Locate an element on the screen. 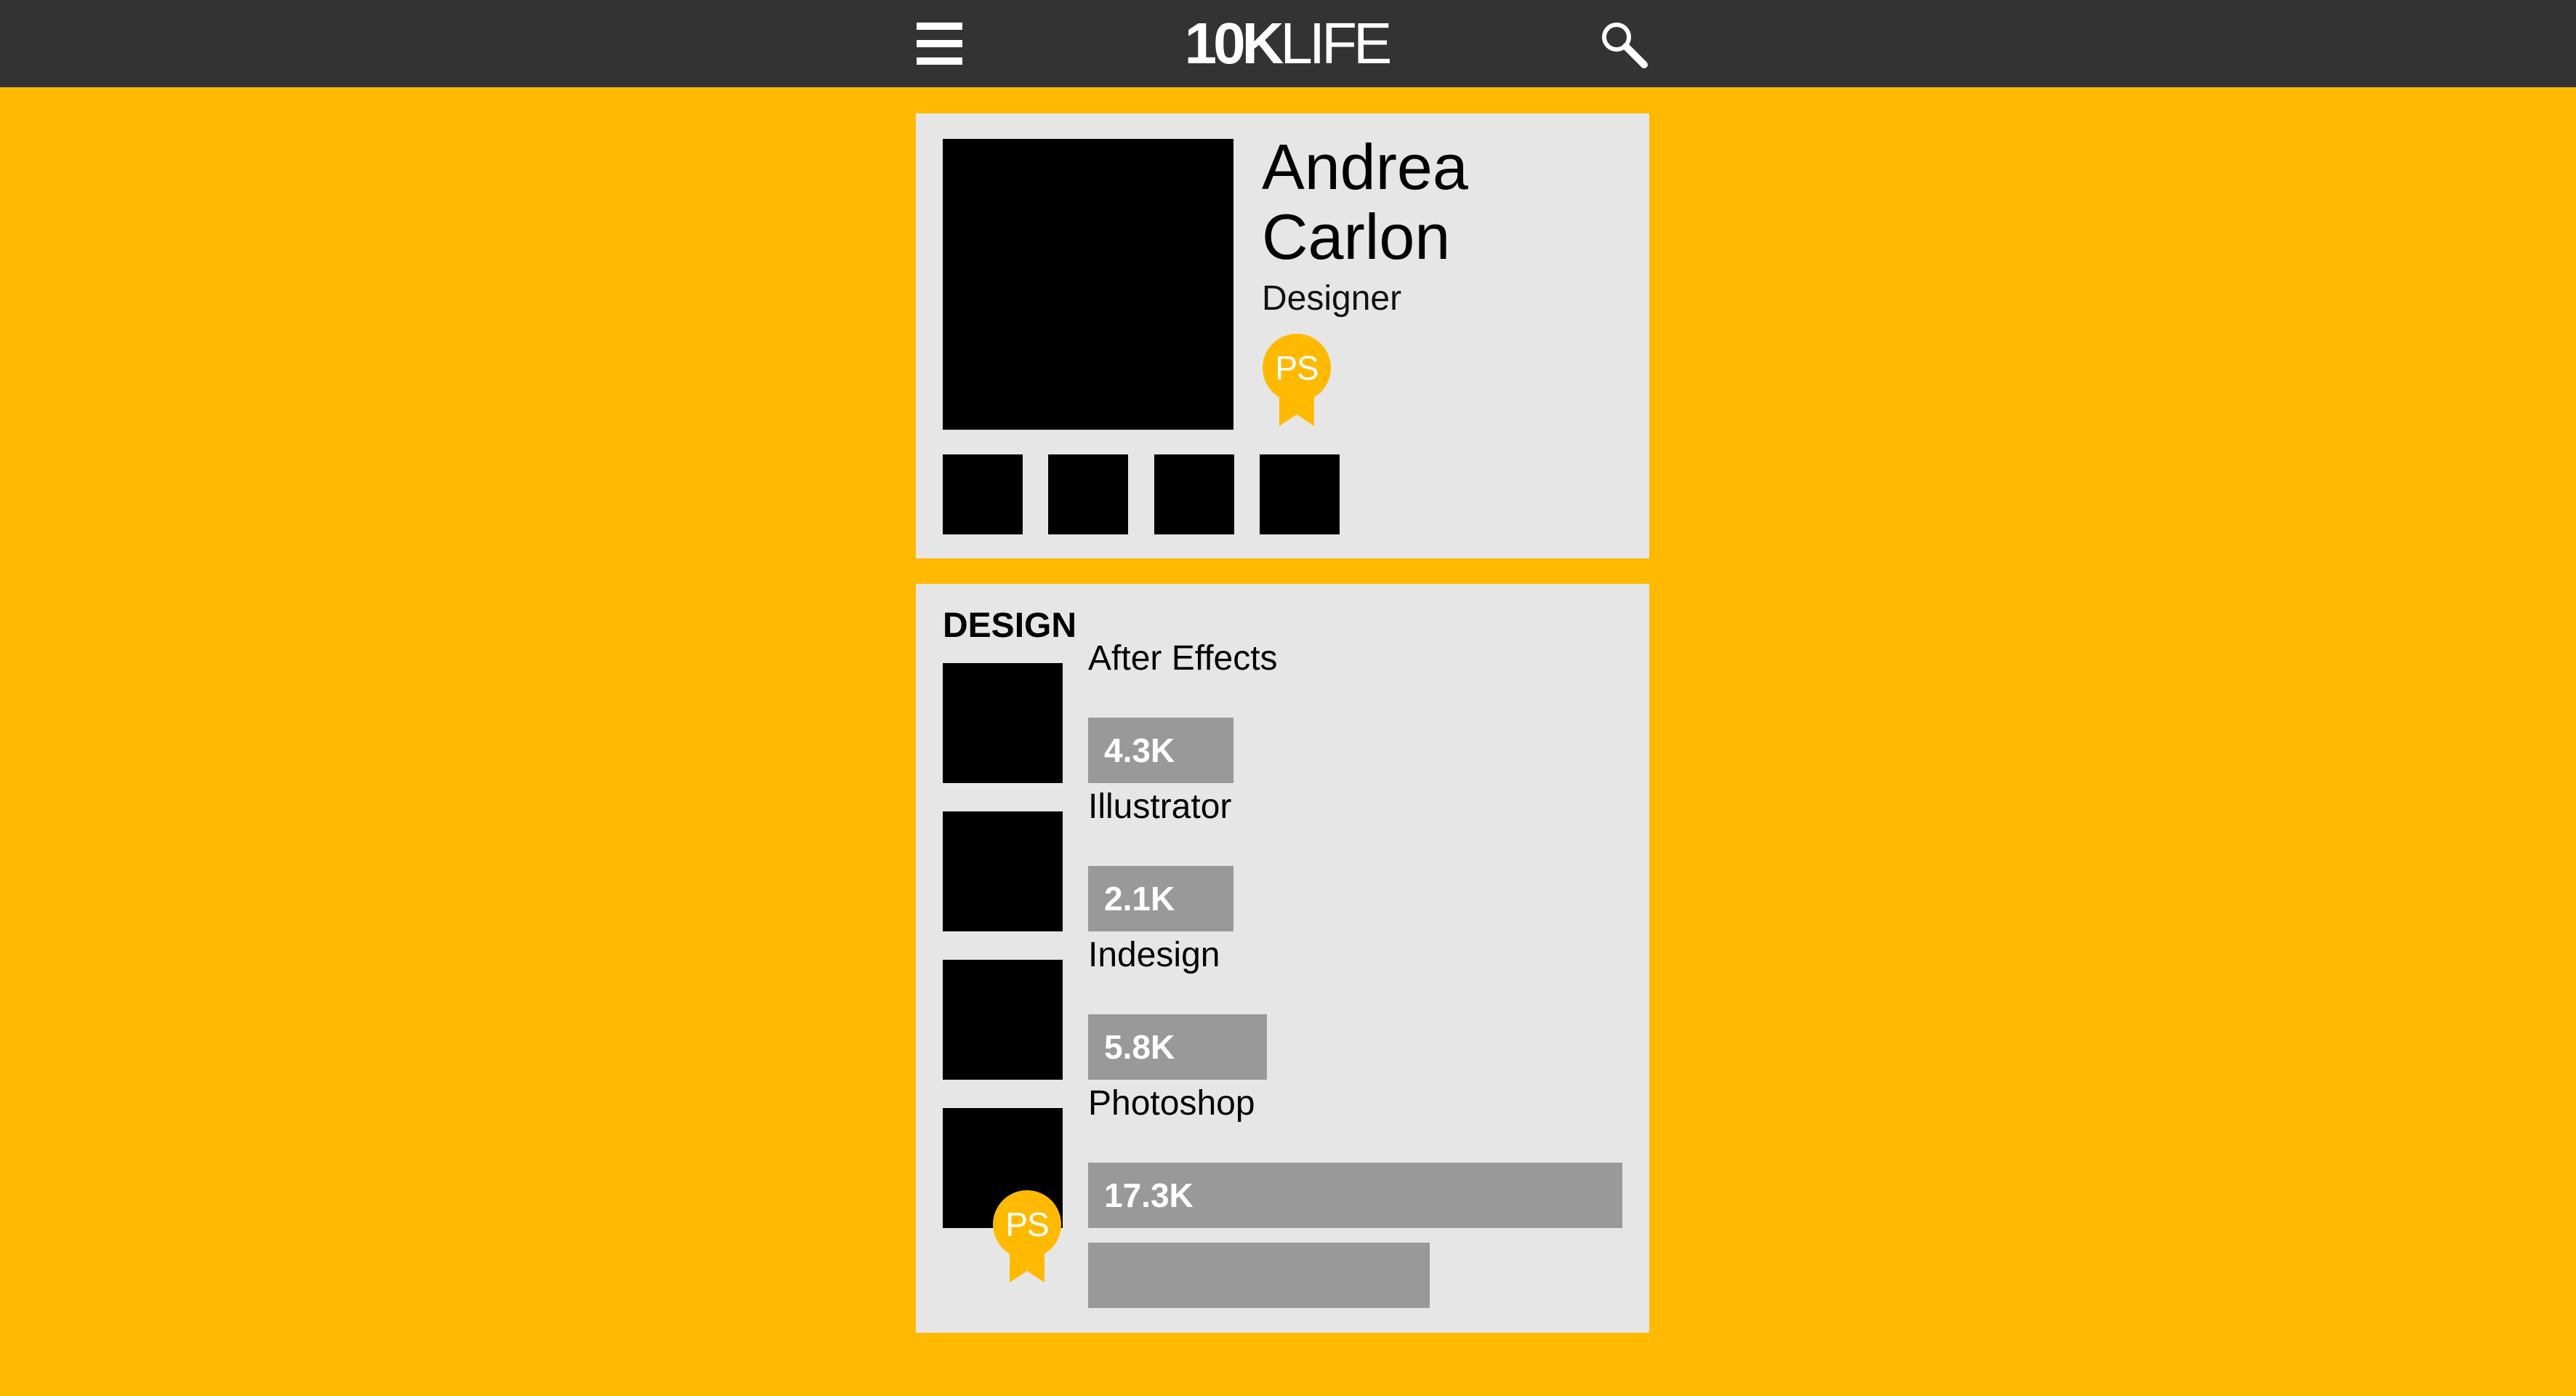  logo-thin-text: LIFE is located at coordinates (1336, 43).